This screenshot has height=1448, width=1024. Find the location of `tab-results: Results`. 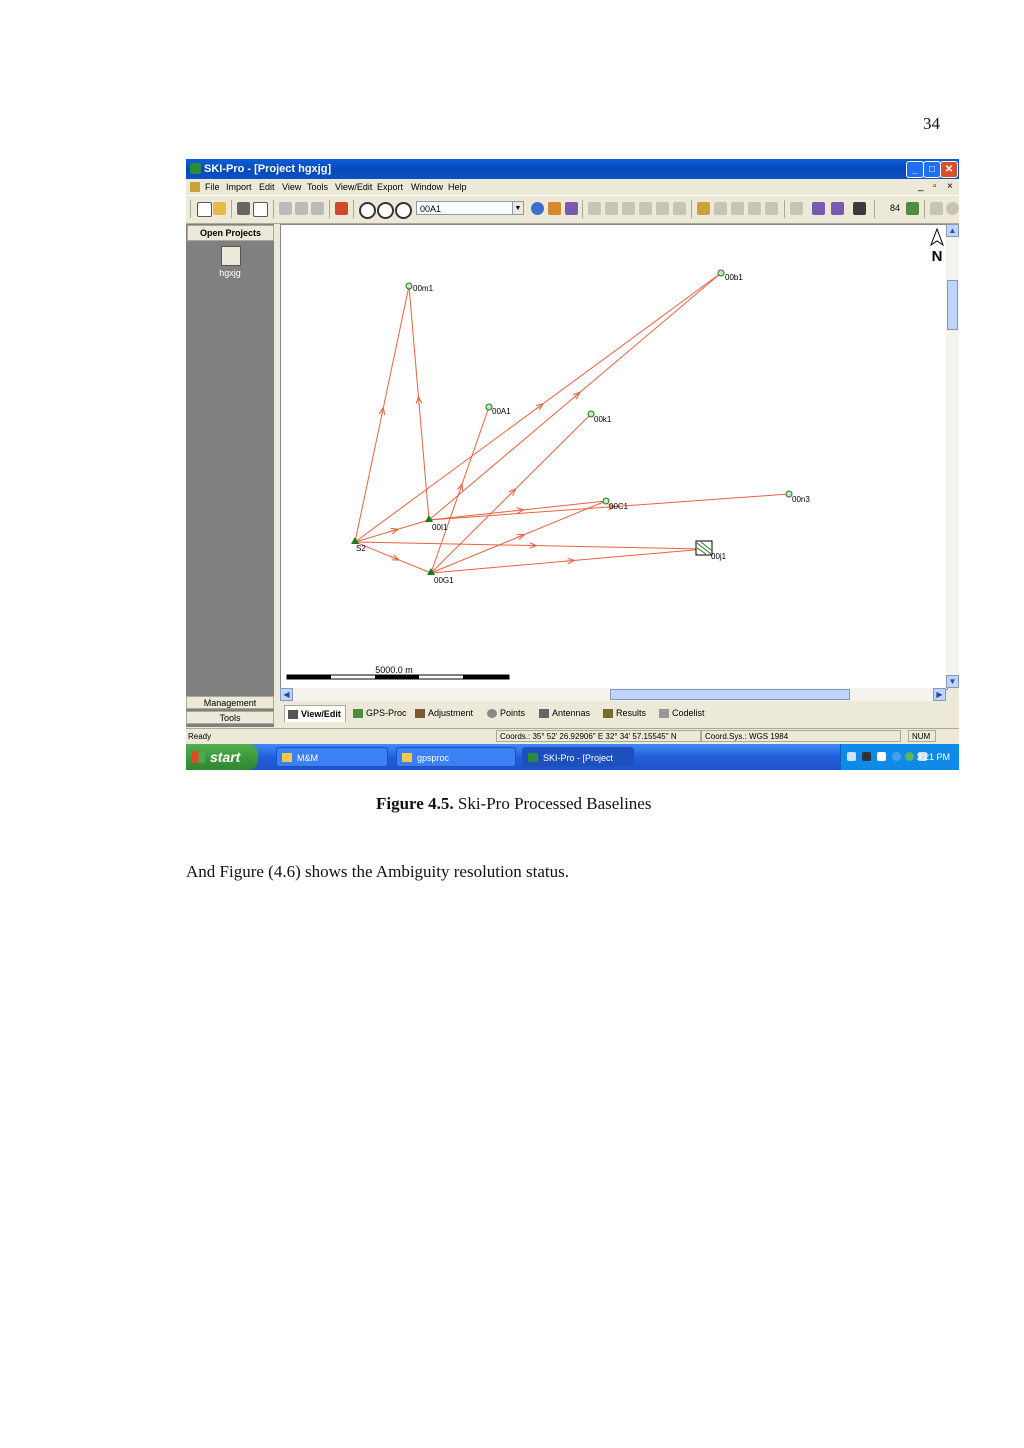

tab-results: Results is located at coordinates (626, 713).